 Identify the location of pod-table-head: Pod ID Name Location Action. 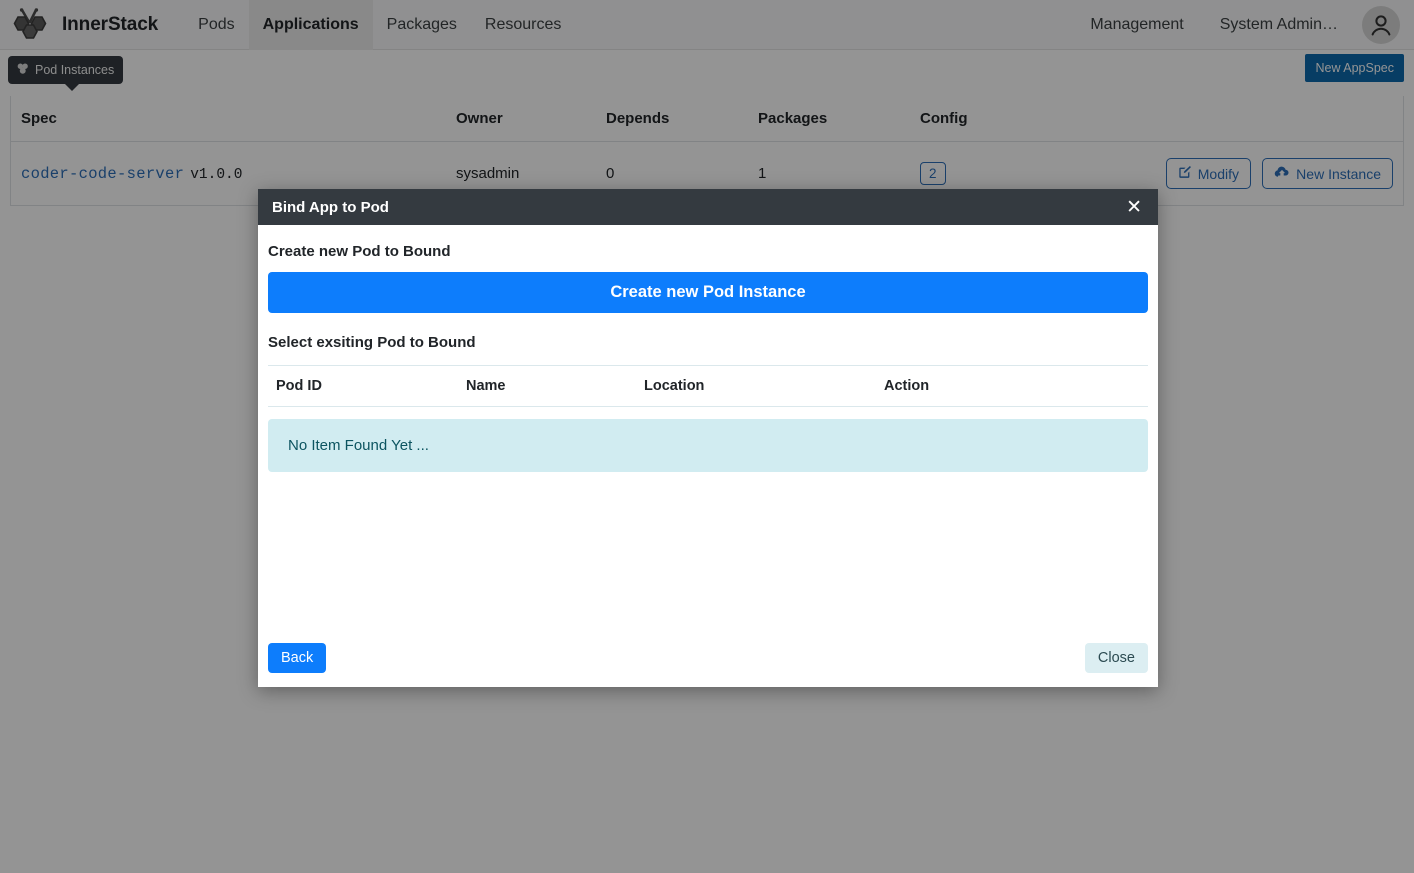
(708, 386).